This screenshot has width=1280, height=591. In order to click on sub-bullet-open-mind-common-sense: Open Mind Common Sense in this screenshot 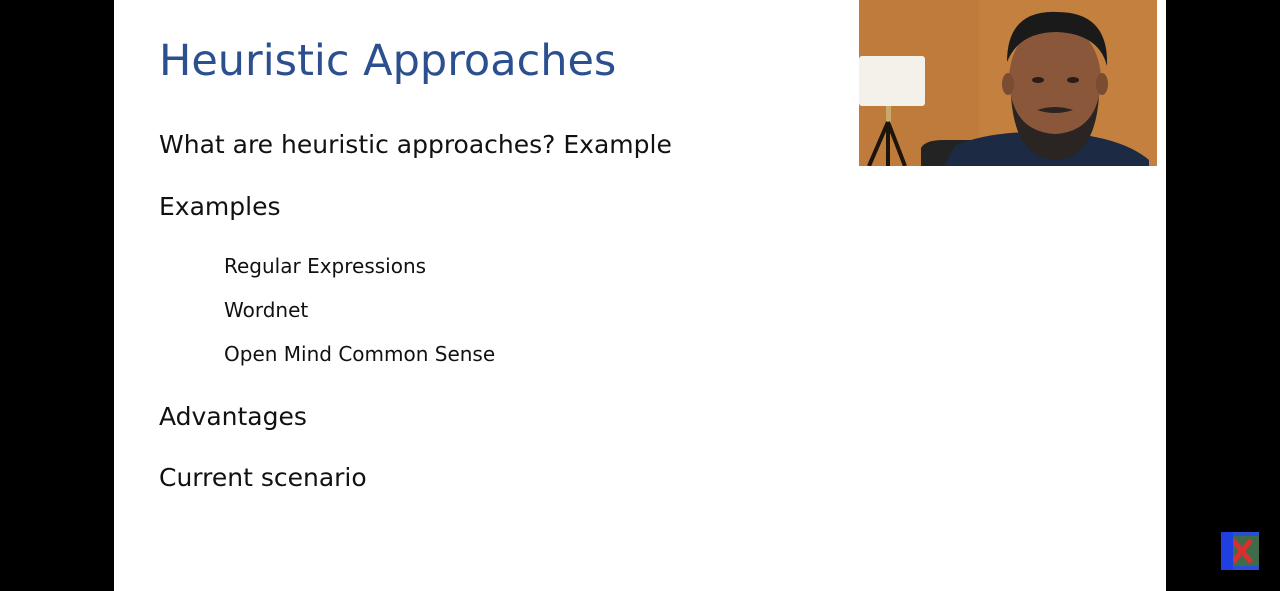, I will do `click(360, 354)`.